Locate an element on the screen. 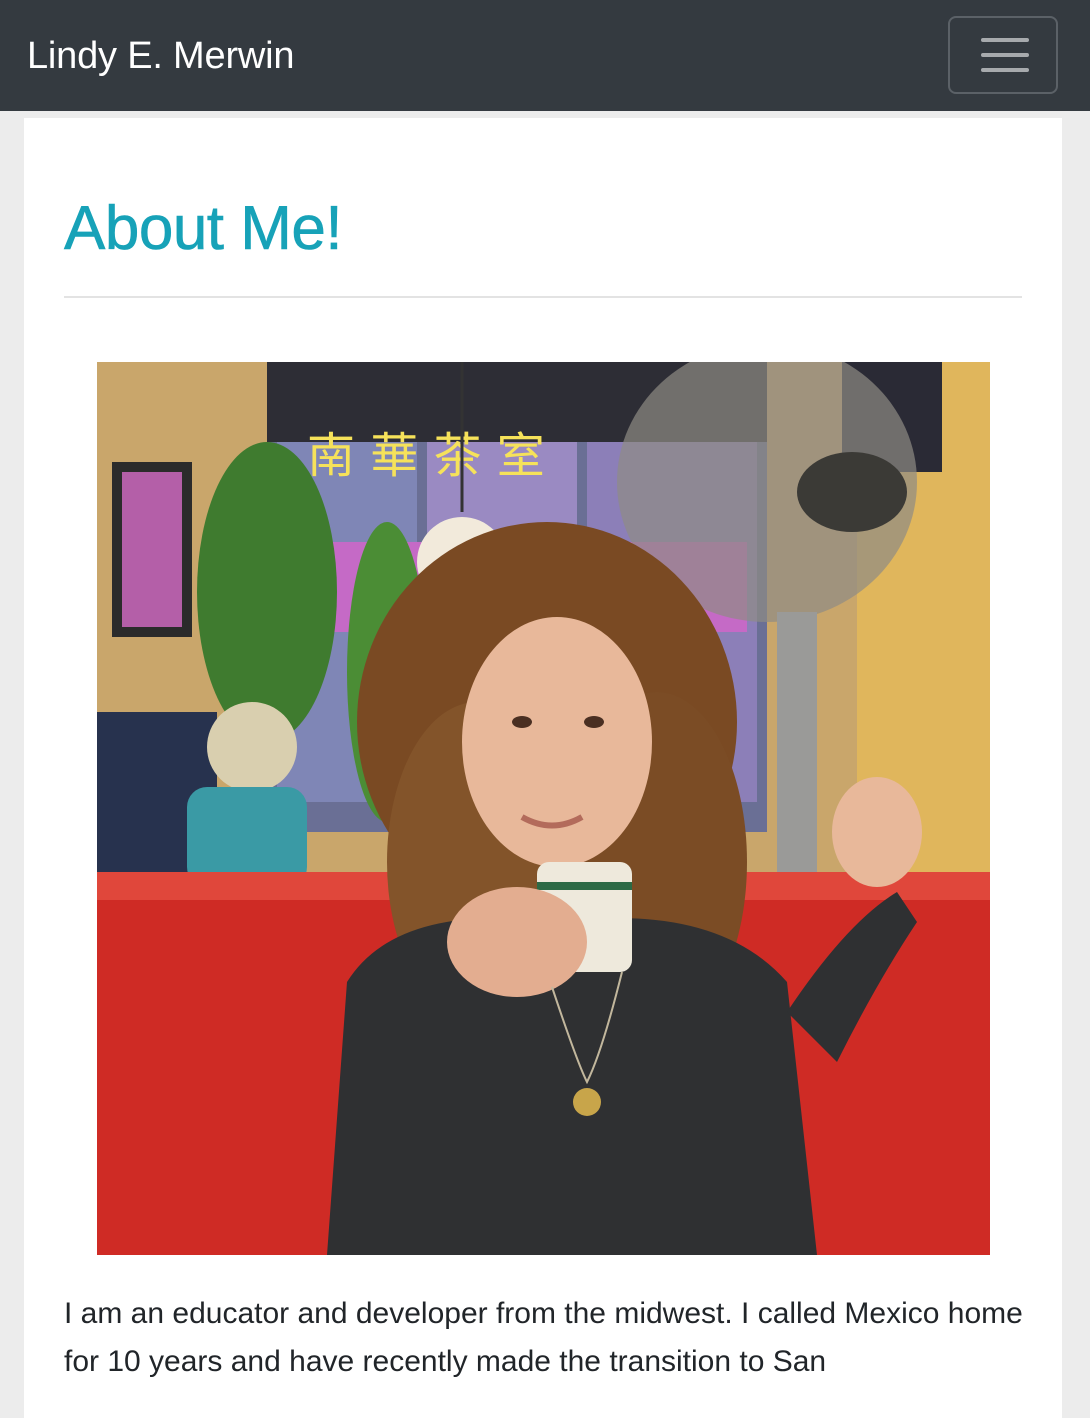 Image resolution: width=1090 pixels, height=1418 pixels. page-title: About Me! is located at coordinates (203, 229).